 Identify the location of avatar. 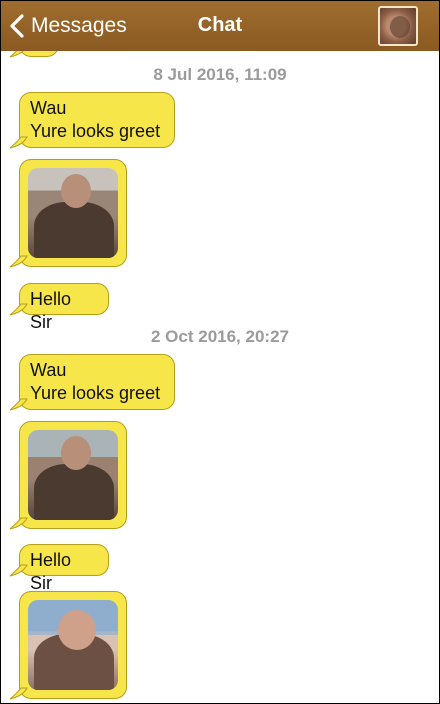
(398, 26).